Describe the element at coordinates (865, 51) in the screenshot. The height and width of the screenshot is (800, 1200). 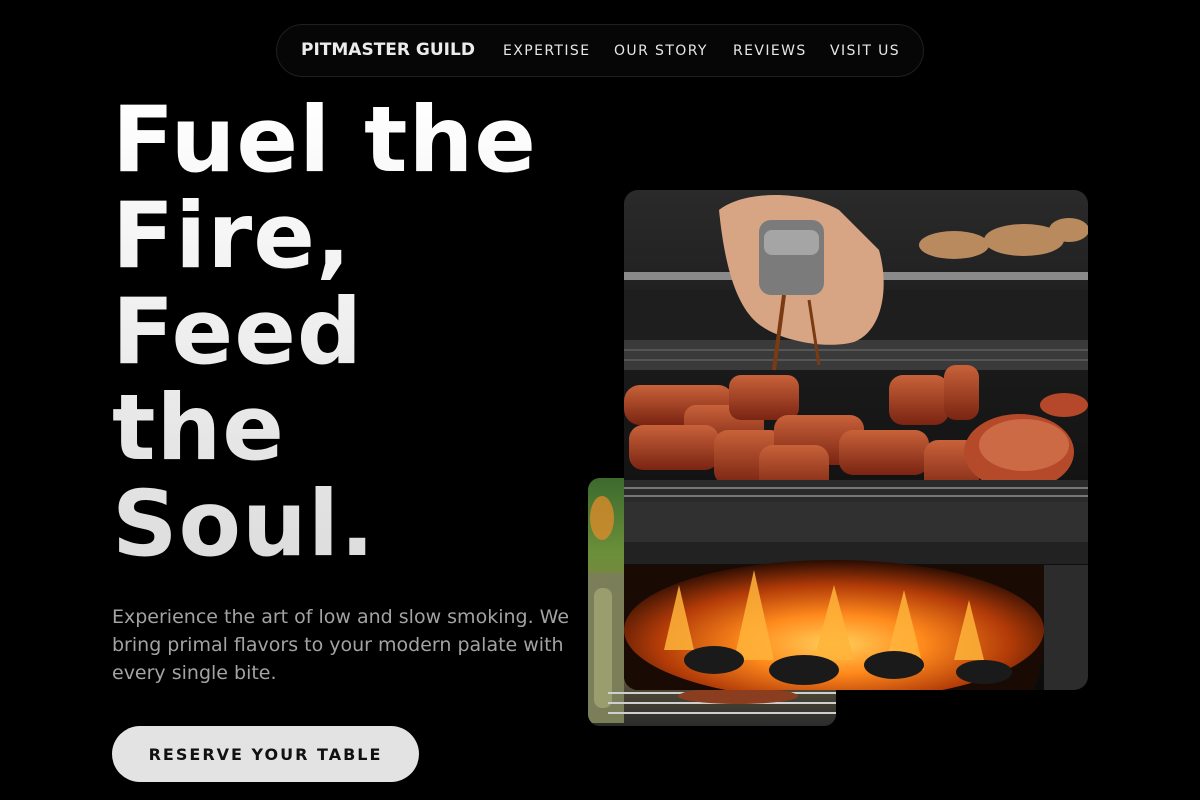
I see `nav-link-visit-us: VISIT US` at that location.